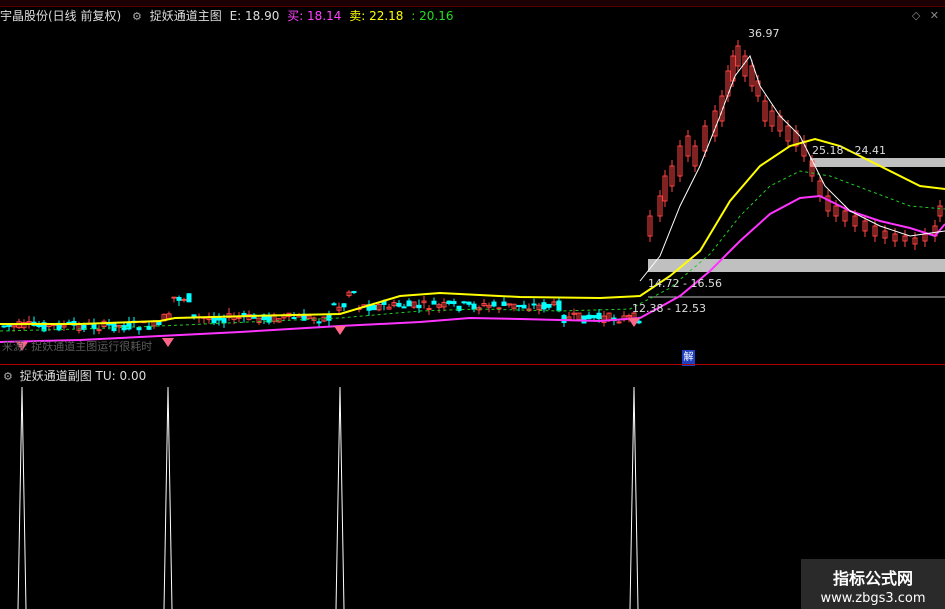  I want to click on main-indicator-name: 捉妖通道主图, so click(186, 16).